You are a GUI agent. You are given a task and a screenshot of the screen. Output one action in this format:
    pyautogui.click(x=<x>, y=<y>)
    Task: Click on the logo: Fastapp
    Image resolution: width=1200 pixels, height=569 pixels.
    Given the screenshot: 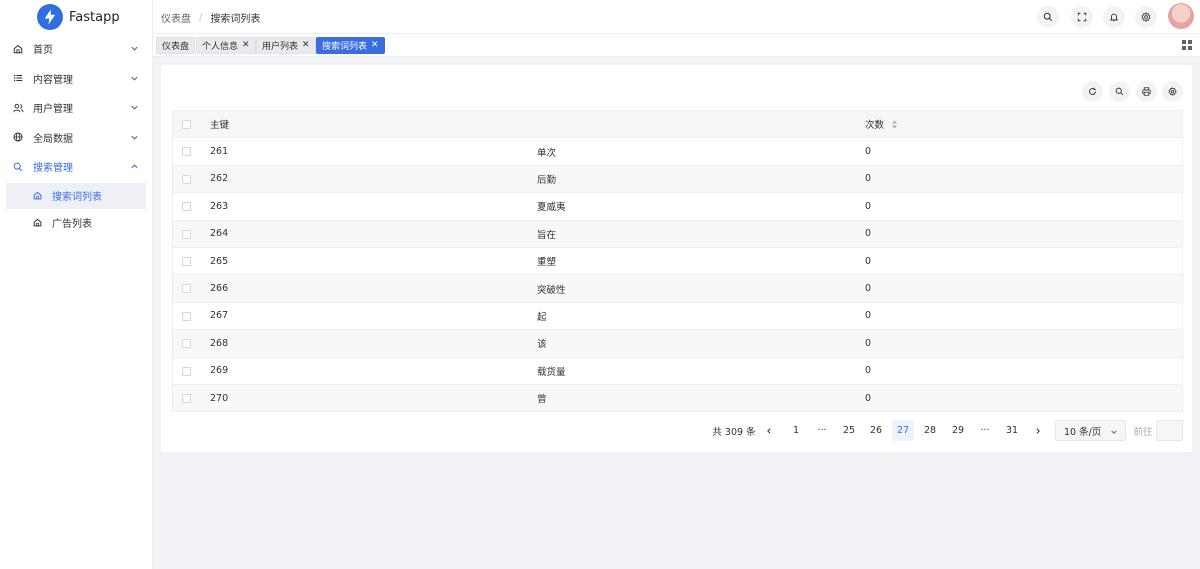 What is the action you would take?
    pyautogui.click(x=76, y=17)
    